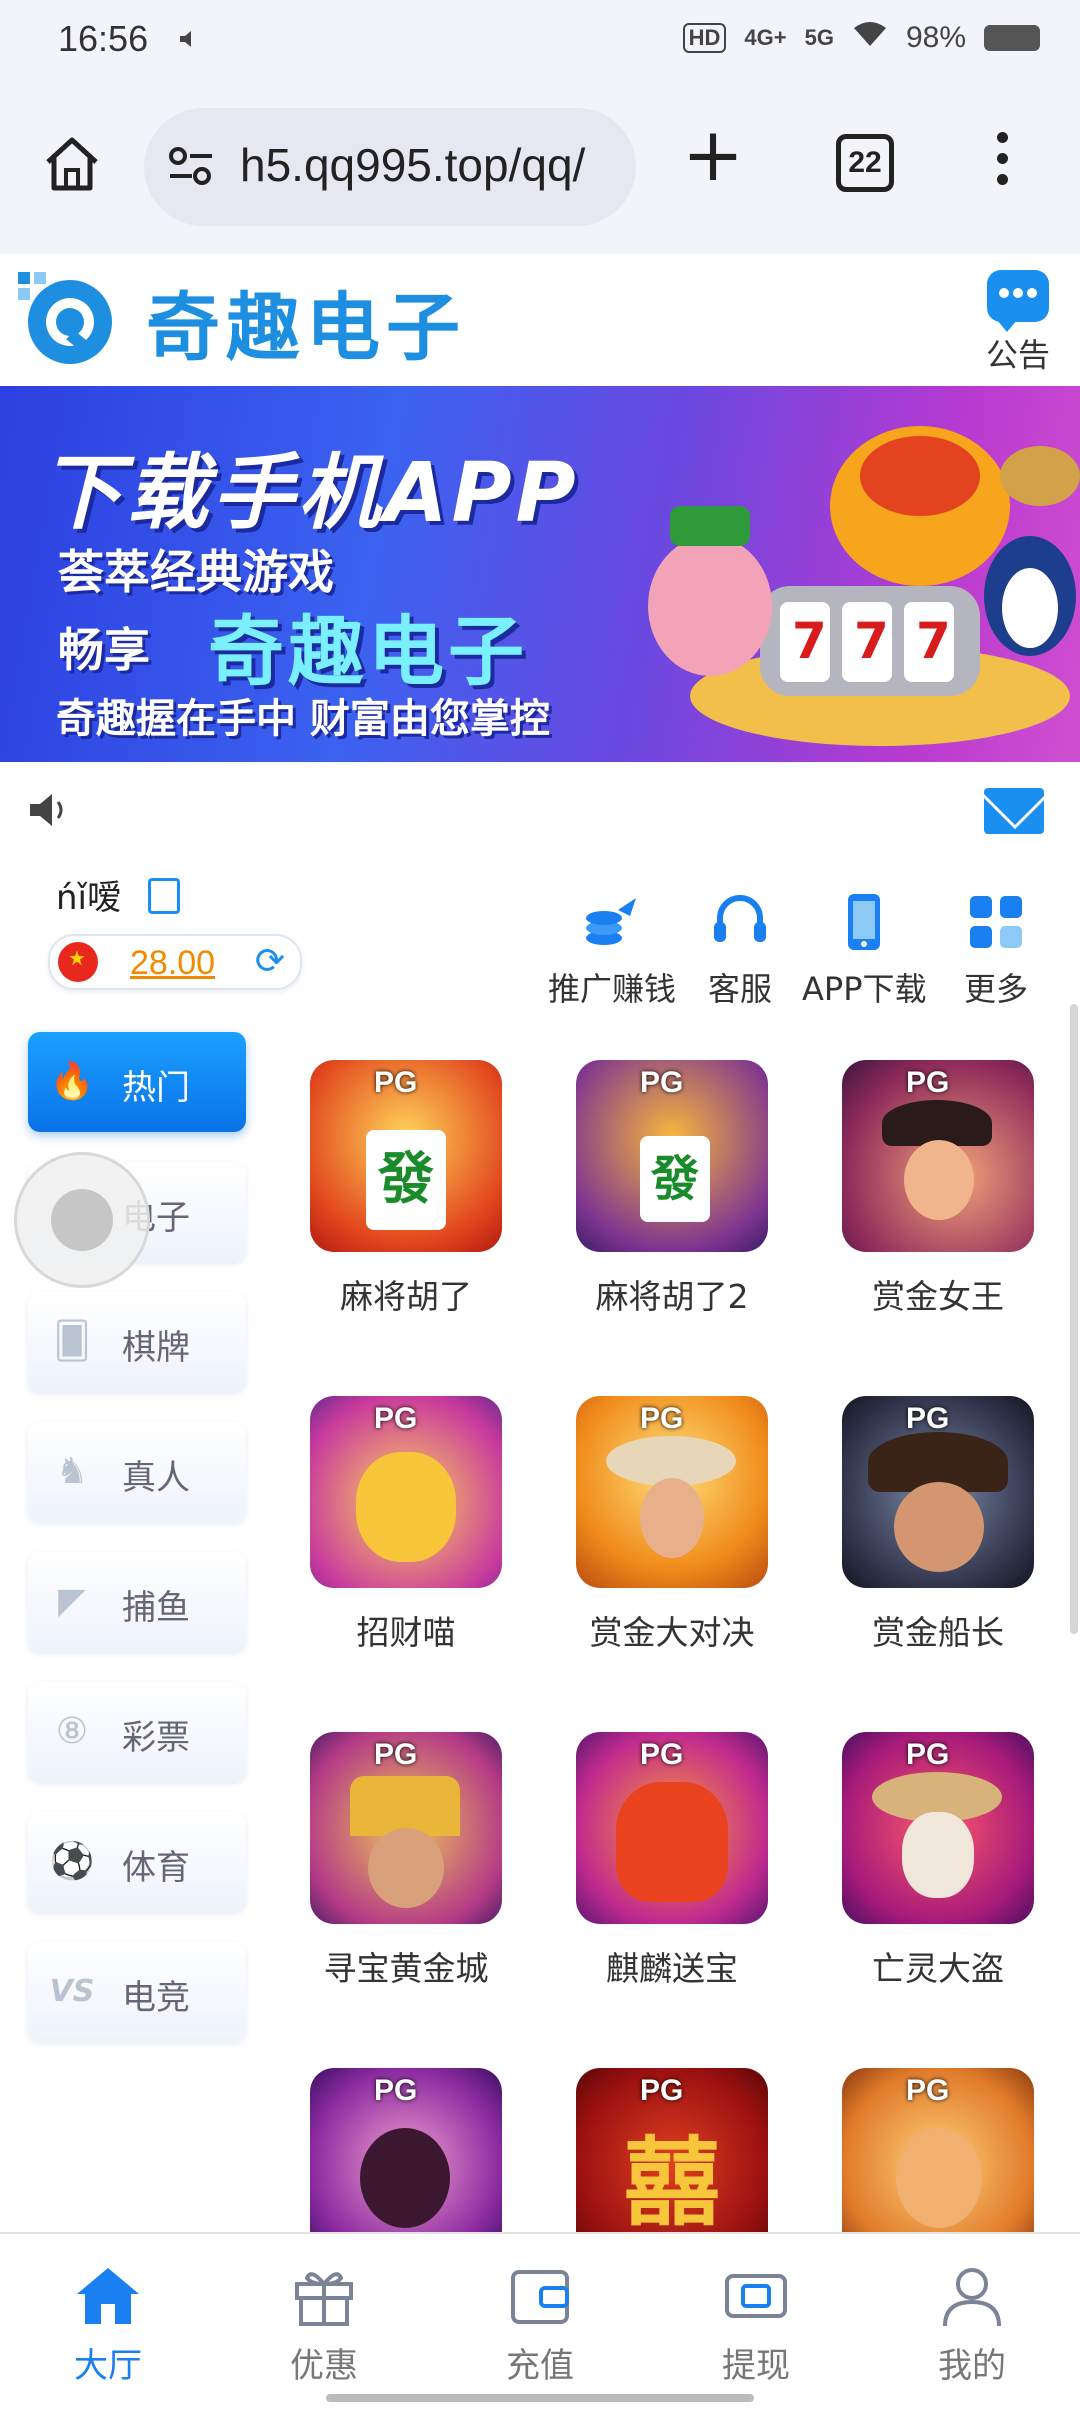 This screenshot has width=1080, height=2410. I want to click on home-icon, so click(72, 164).